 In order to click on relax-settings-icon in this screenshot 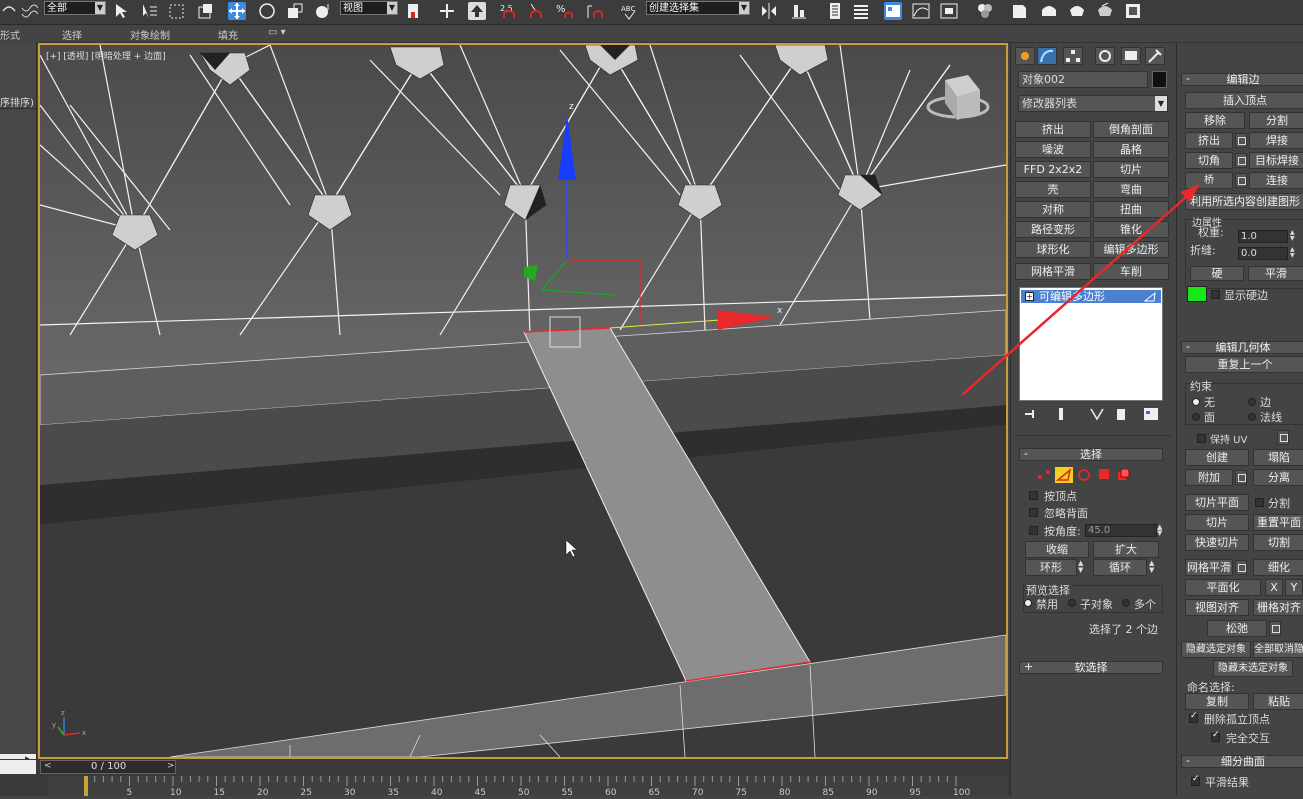, I will do `click(1275, 628)`.